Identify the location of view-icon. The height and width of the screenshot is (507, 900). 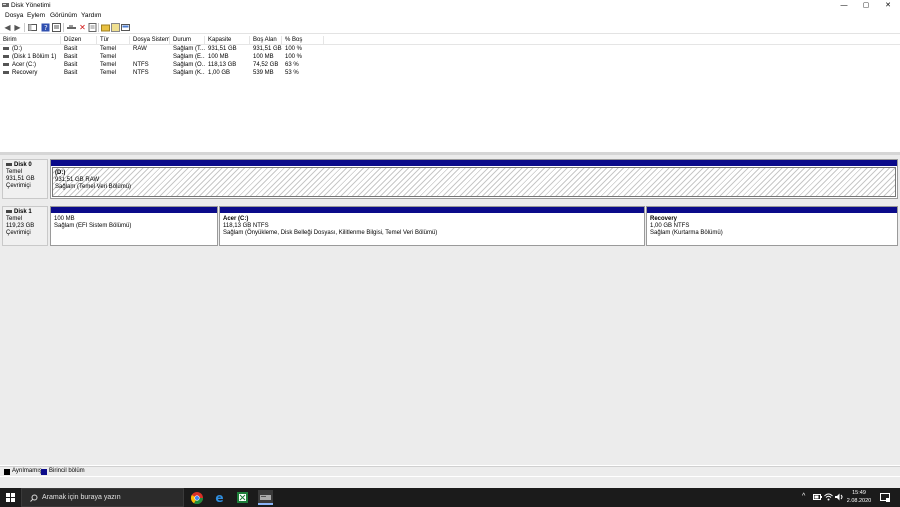
(125, 27).